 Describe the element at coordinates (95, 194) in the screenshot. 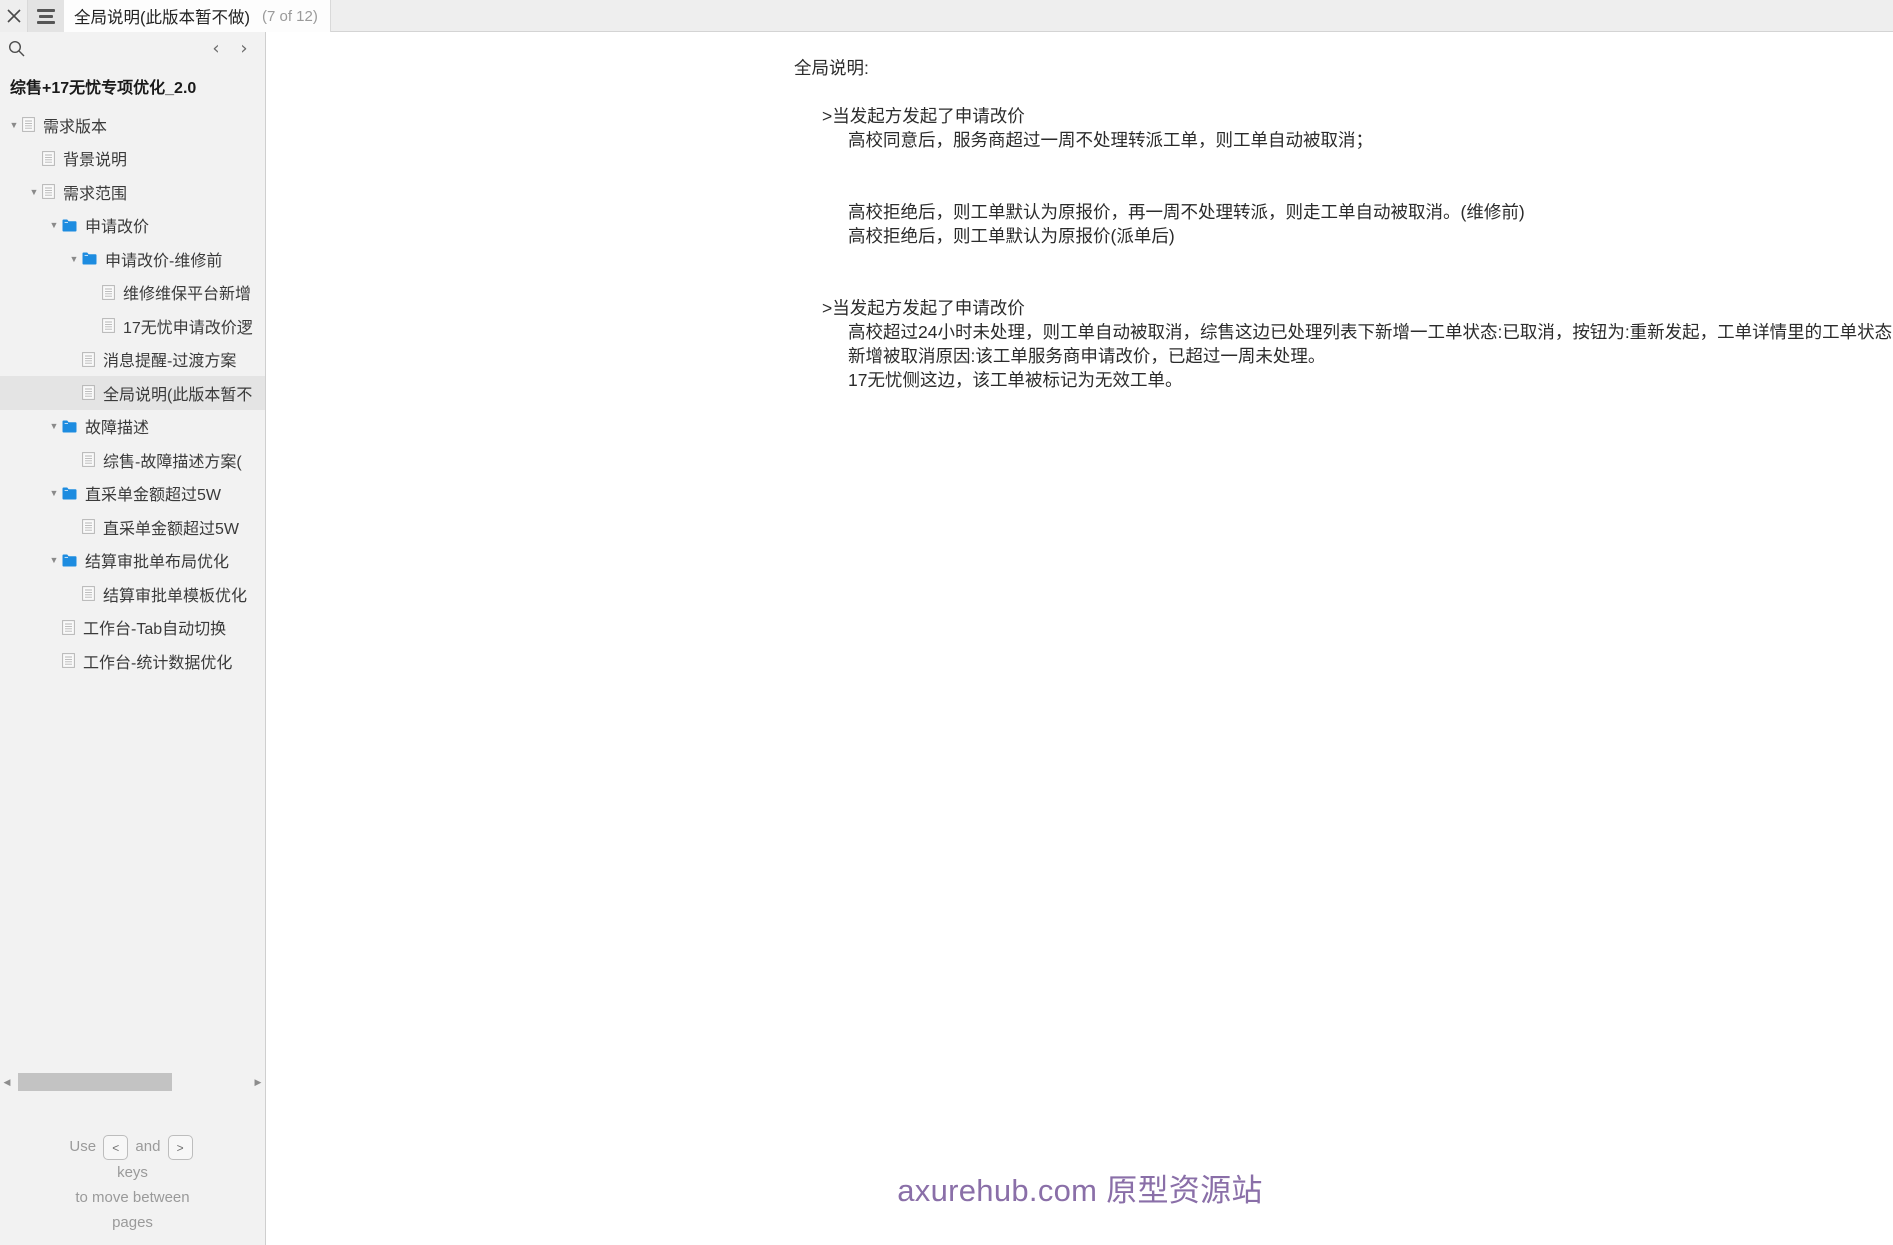

I see `tree-item-label: 需求范围` at that location.